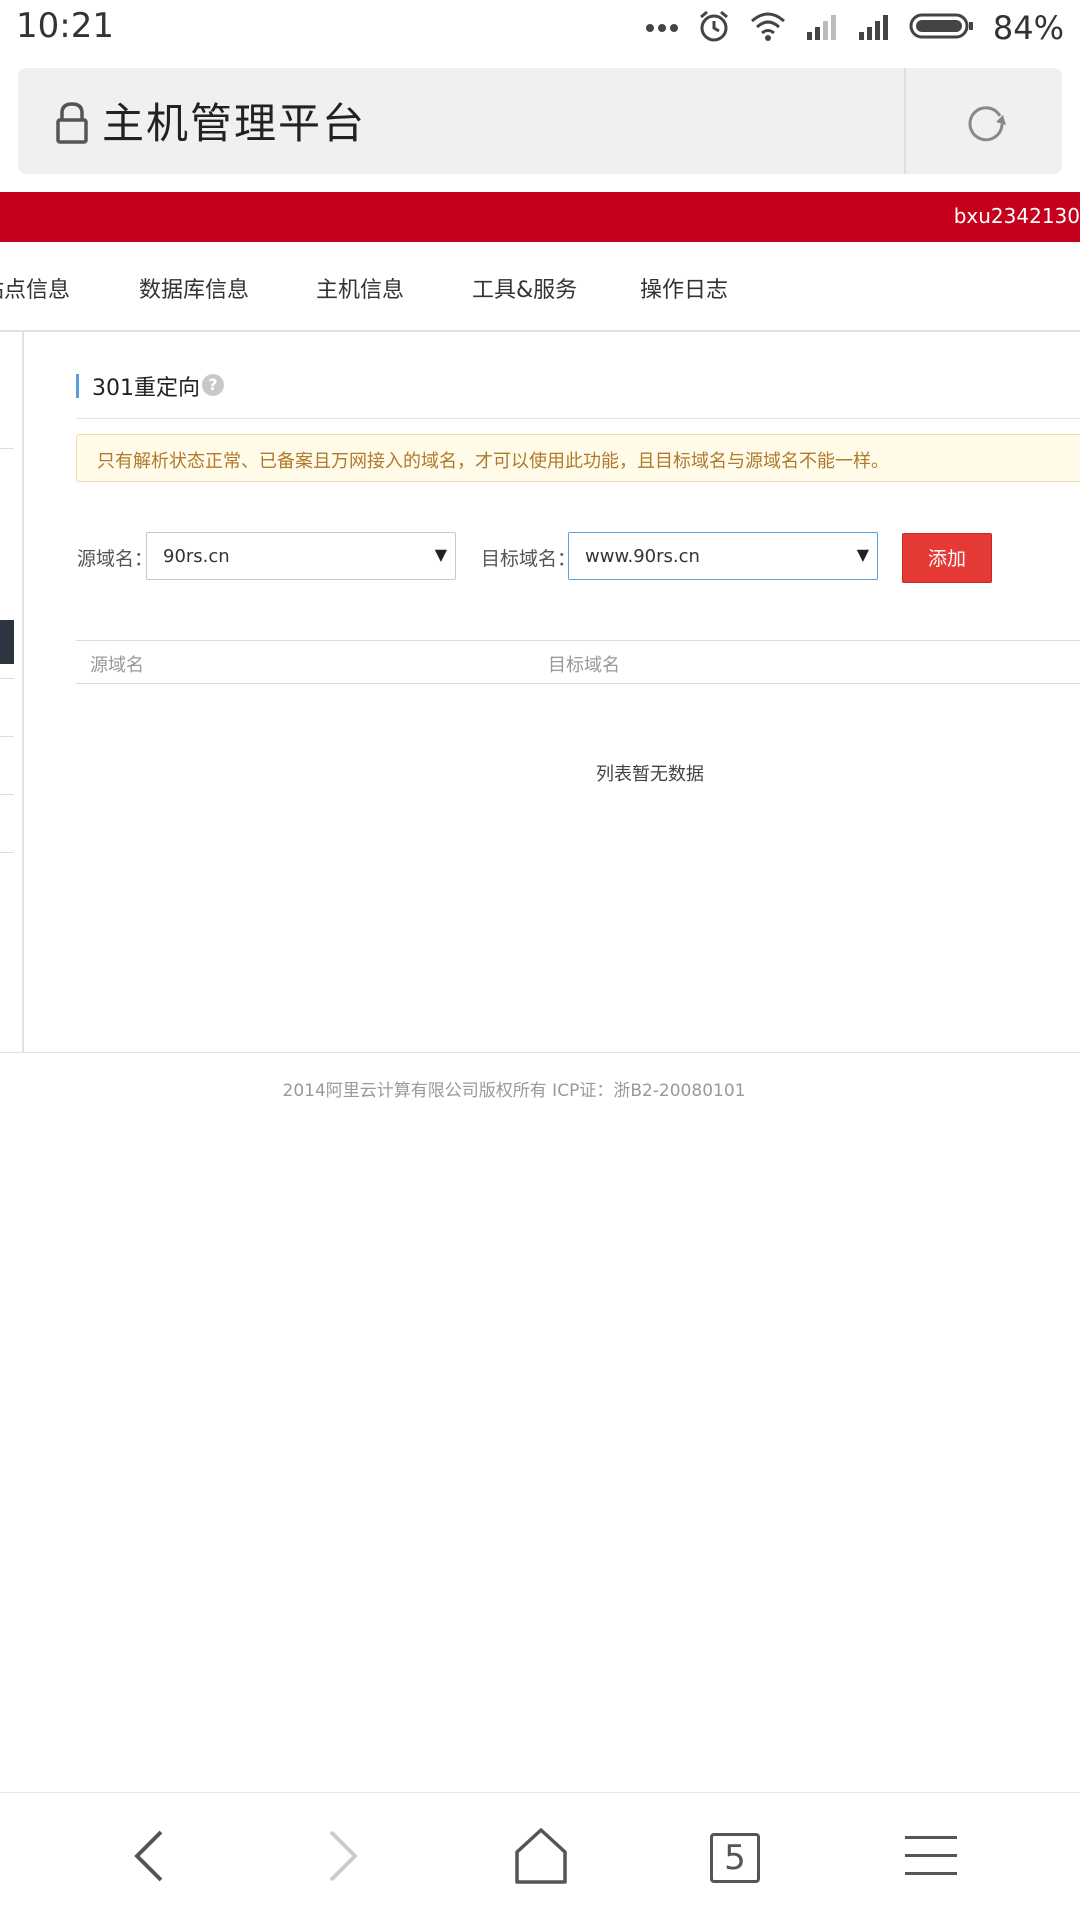  Describe the element at coordinates (584, 665) in the screenshot. I see `column-target-domain: 目标域名` at that location.